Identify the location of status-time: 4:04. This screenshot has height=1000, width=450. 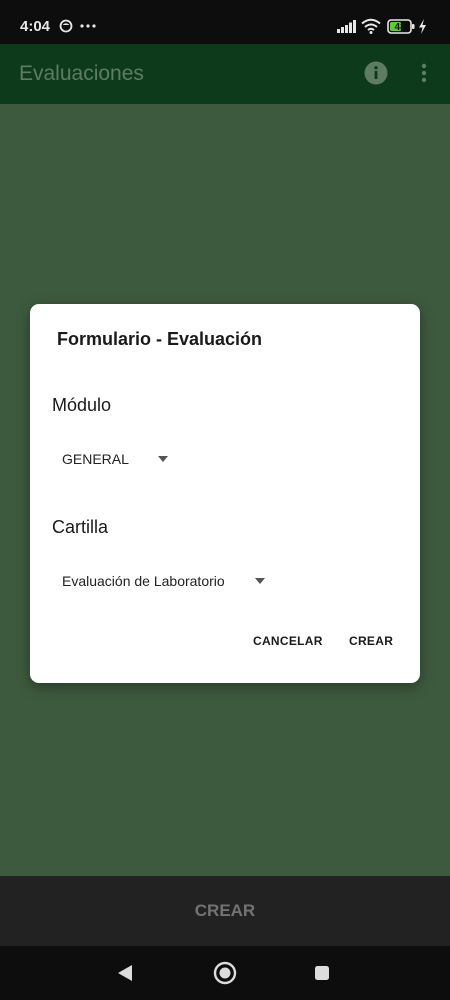
(35, 26).